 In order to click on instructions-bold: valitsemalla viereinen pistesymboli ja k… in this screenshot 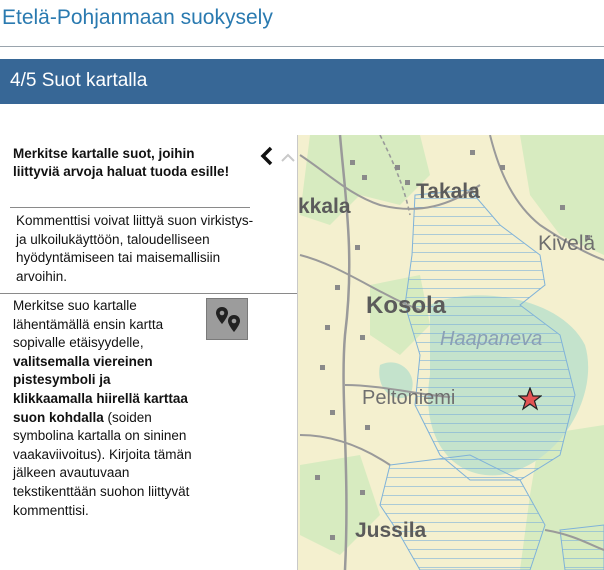, I will do `click(100, 389)`.